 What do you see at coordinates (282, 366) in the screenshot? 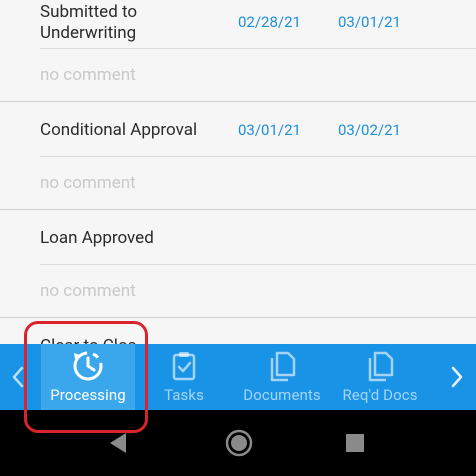
I see `documents-icon` at bounding box center [282, 366].